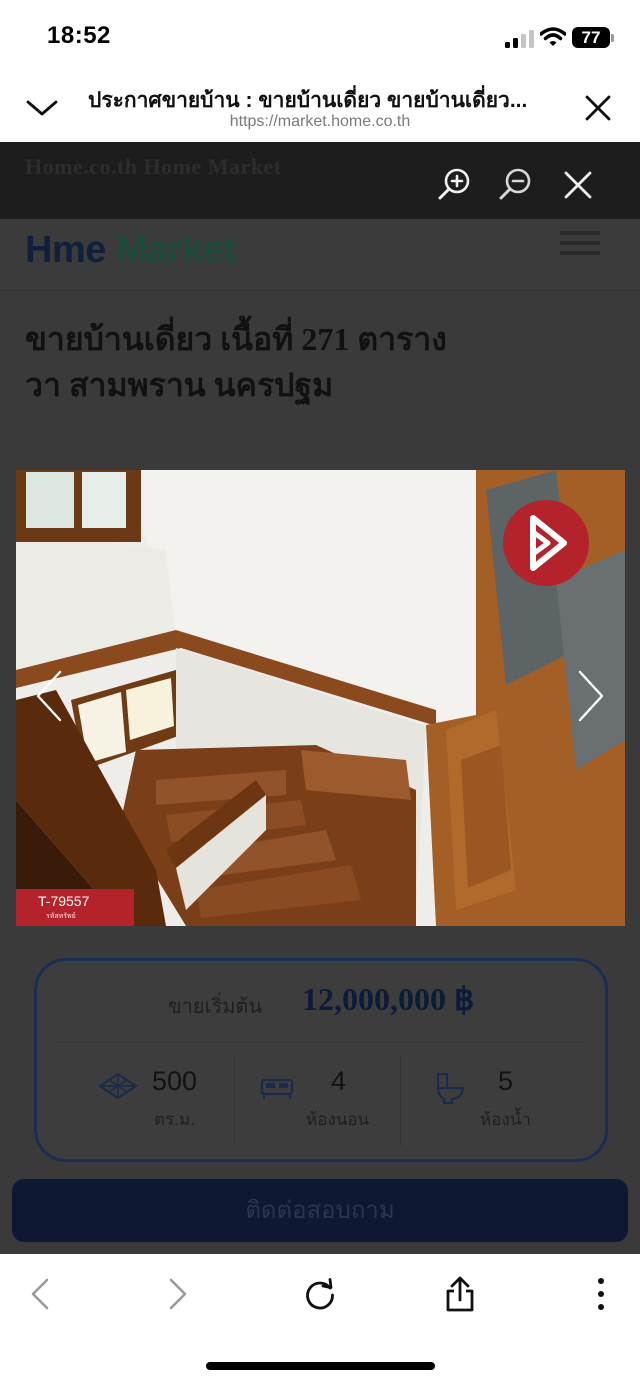  Describe the element at coordinates (578, 185) in the screenshot. I see `close-viewer-icon` at that location.